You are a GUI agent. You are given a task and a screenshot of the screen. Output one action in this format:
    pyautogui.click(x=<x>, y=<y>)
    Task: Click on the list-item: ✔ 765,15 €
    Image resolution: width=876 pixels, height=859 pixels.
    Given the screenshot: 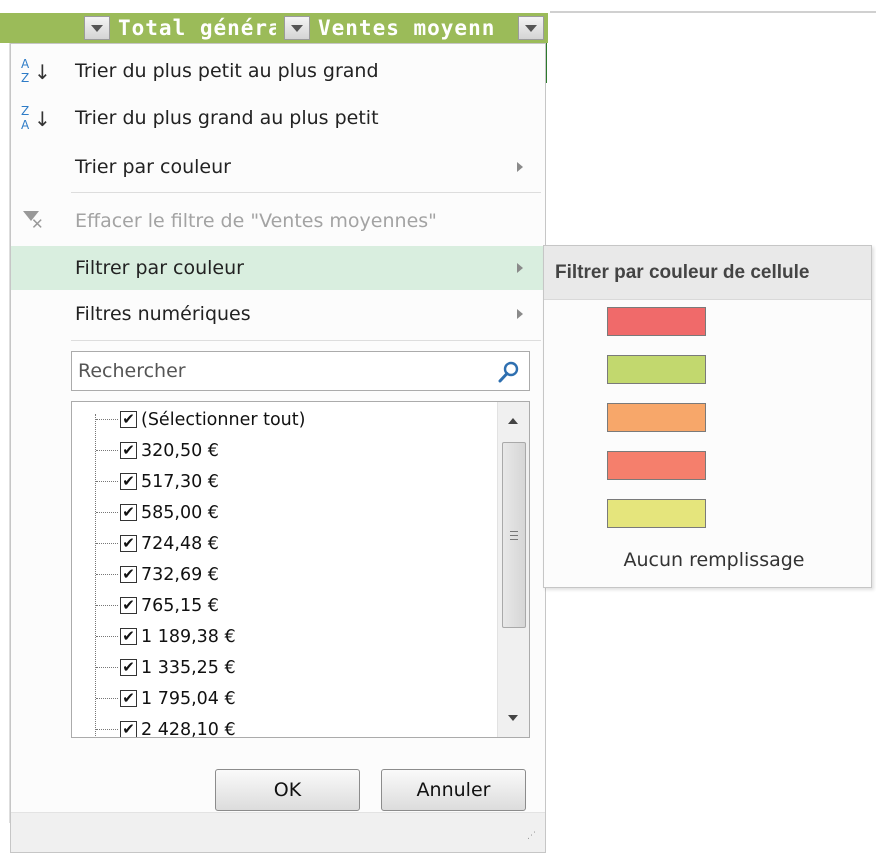 What is the action you would take?
    pyautogui.click(x=157, y=605)
    